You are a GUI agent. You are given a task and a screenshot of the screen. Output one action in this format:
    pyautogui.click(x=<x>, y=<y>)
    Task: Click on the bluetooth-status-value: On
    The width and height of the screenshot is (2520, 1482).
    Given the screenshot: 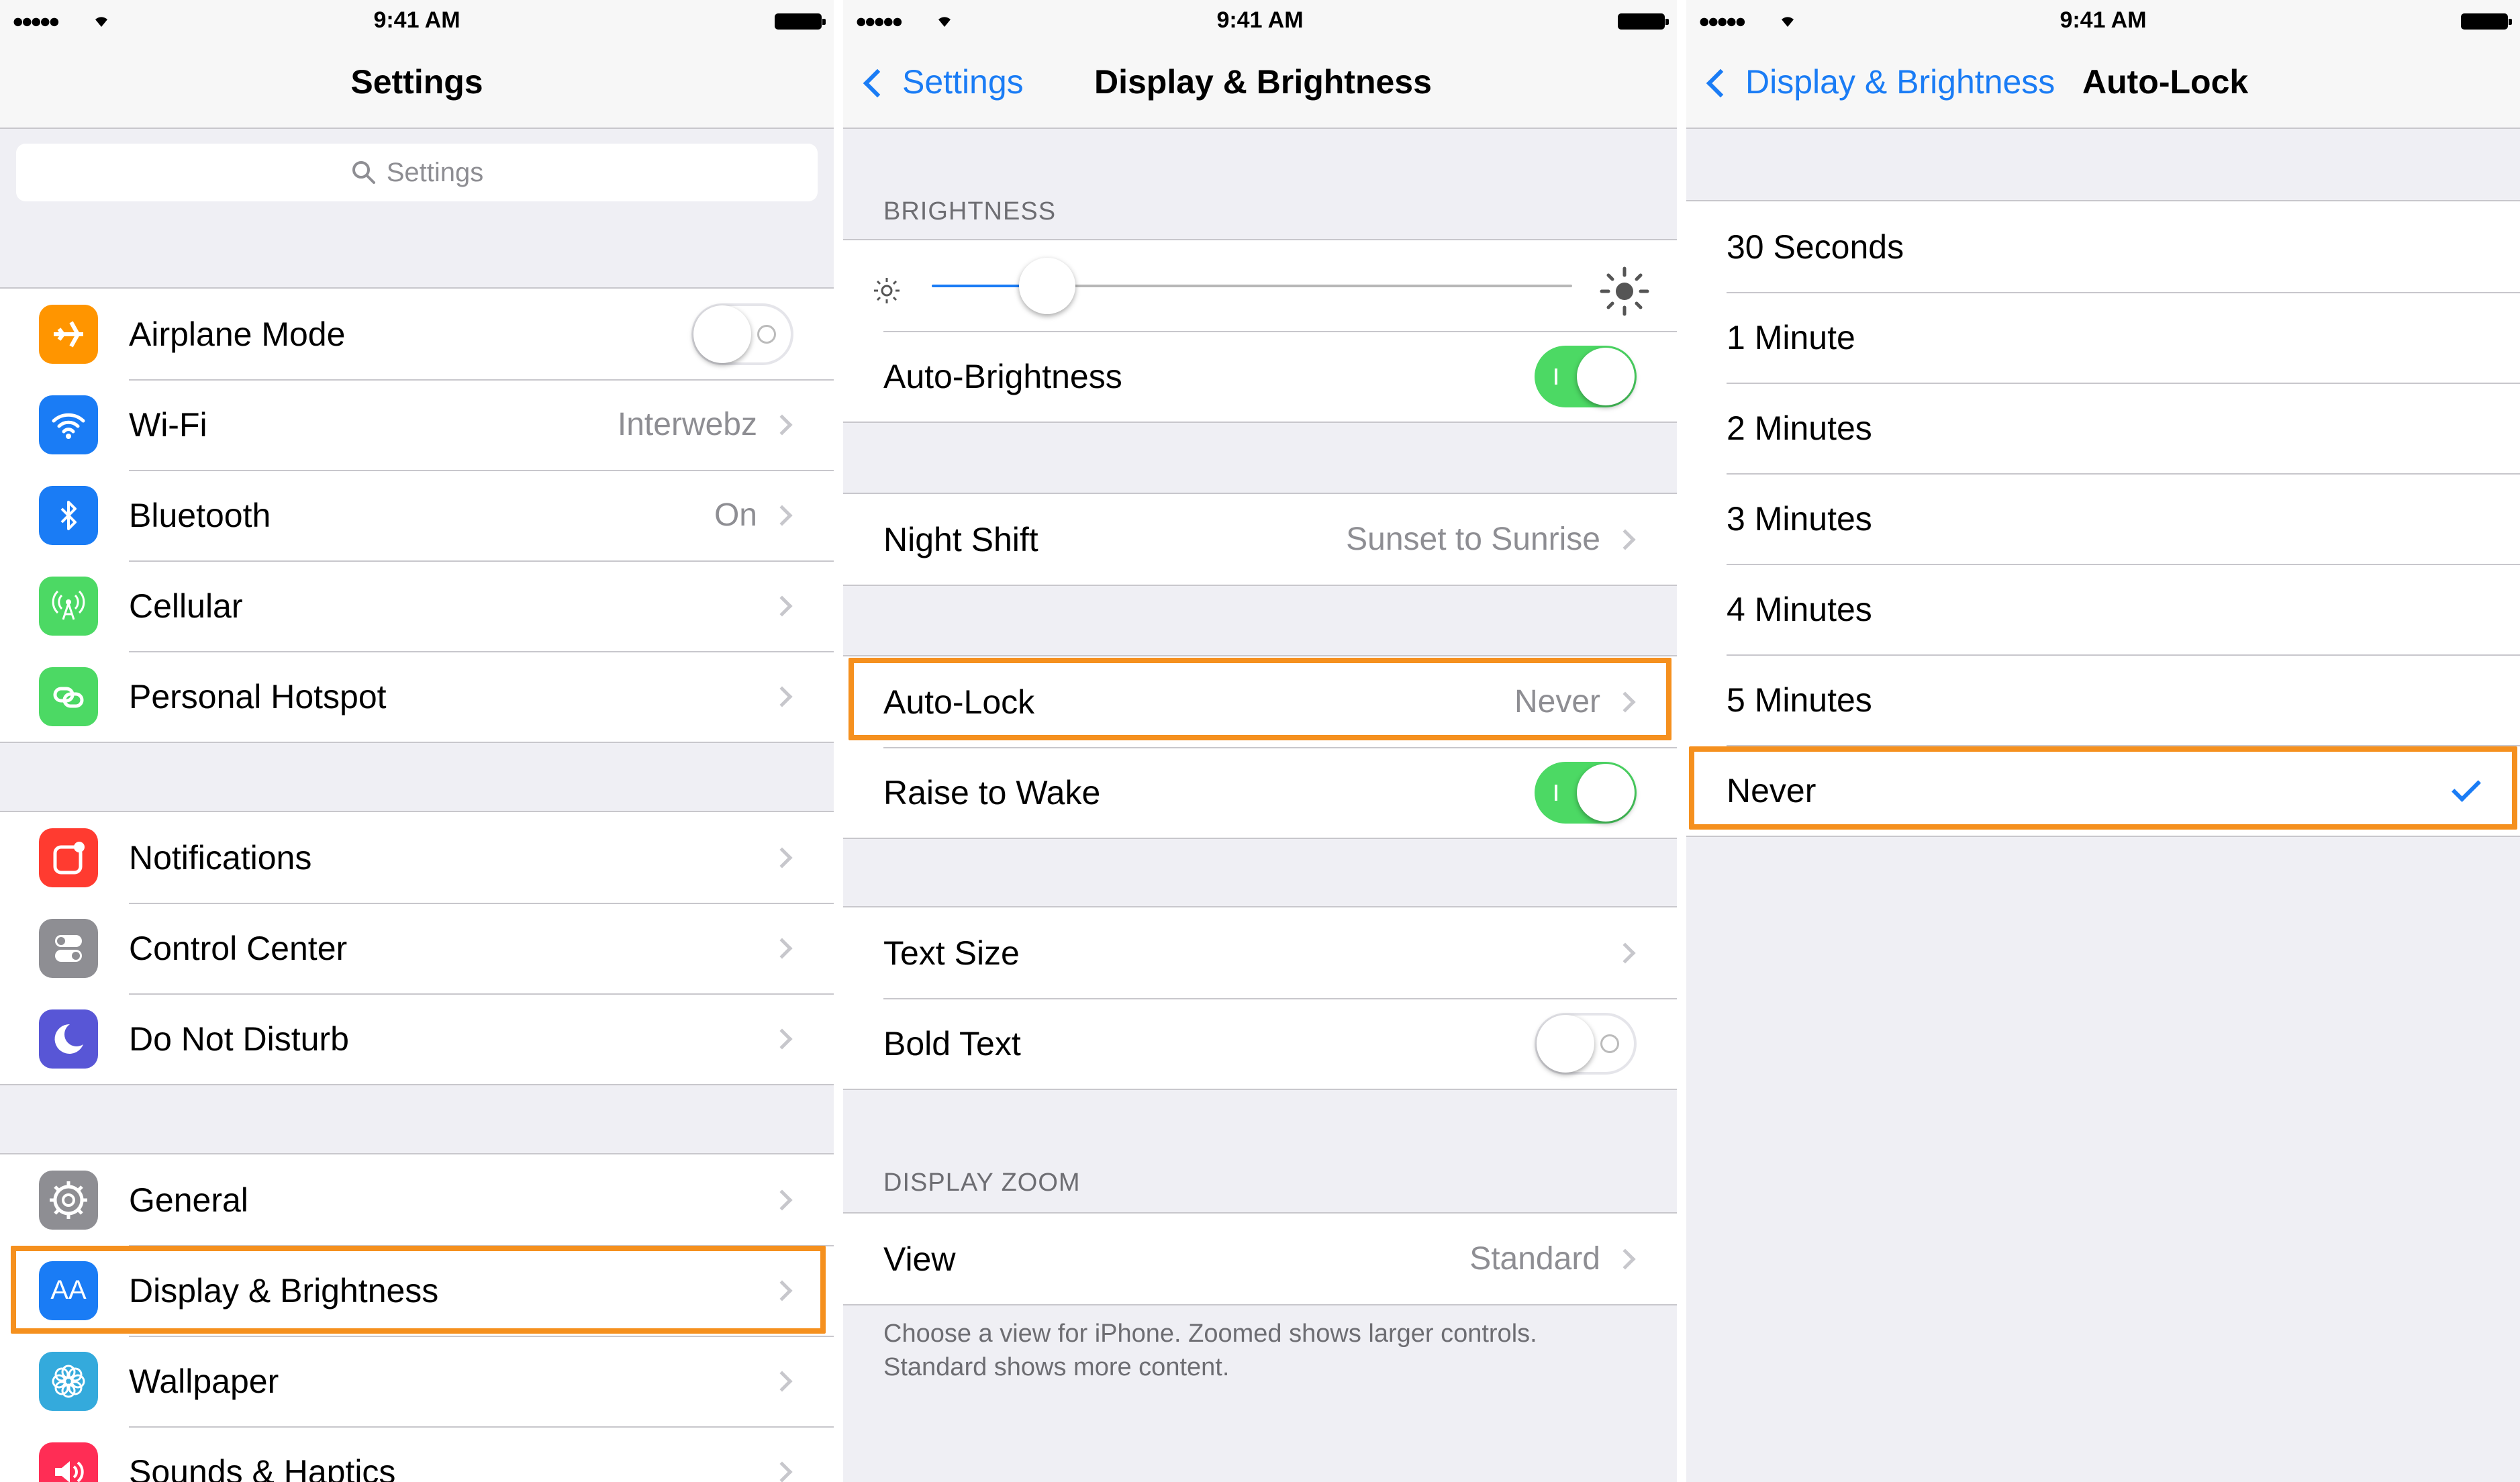 What is the action you would take?
    pyautogui.click(x=735, y=515)
    